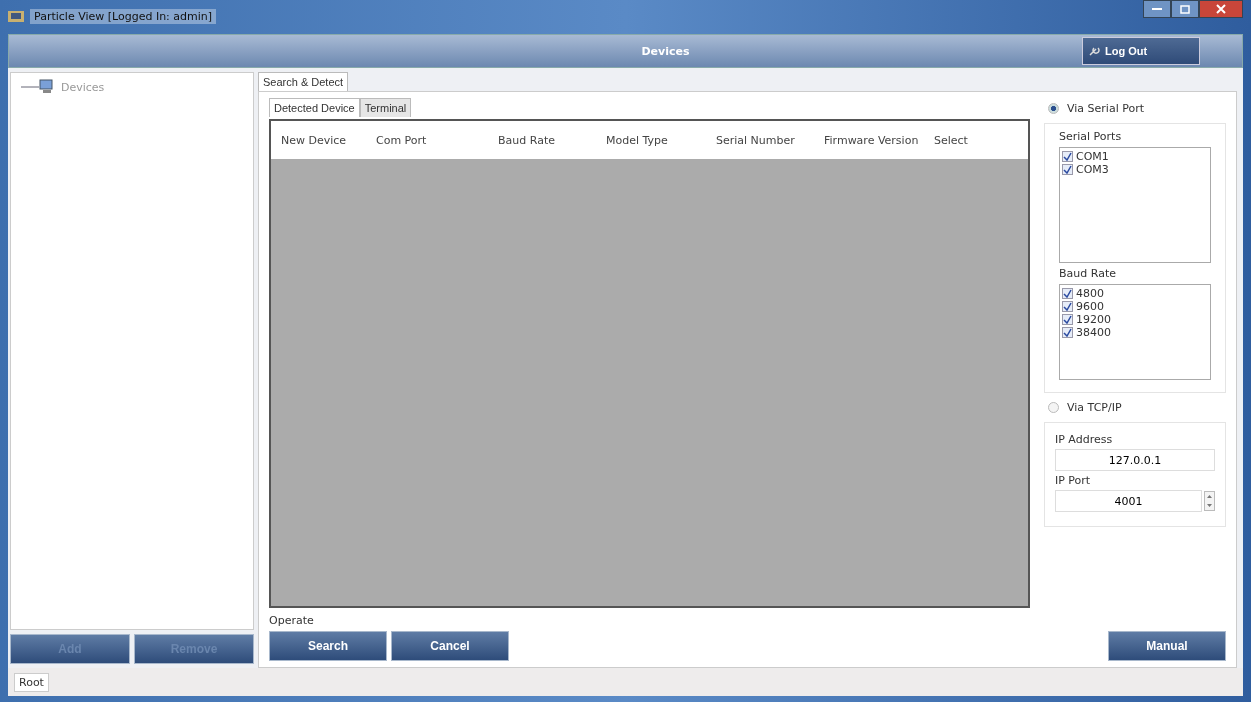 This screenshot has height=702, width=1251. I want to click on column-header: Select, so click(951, 140).